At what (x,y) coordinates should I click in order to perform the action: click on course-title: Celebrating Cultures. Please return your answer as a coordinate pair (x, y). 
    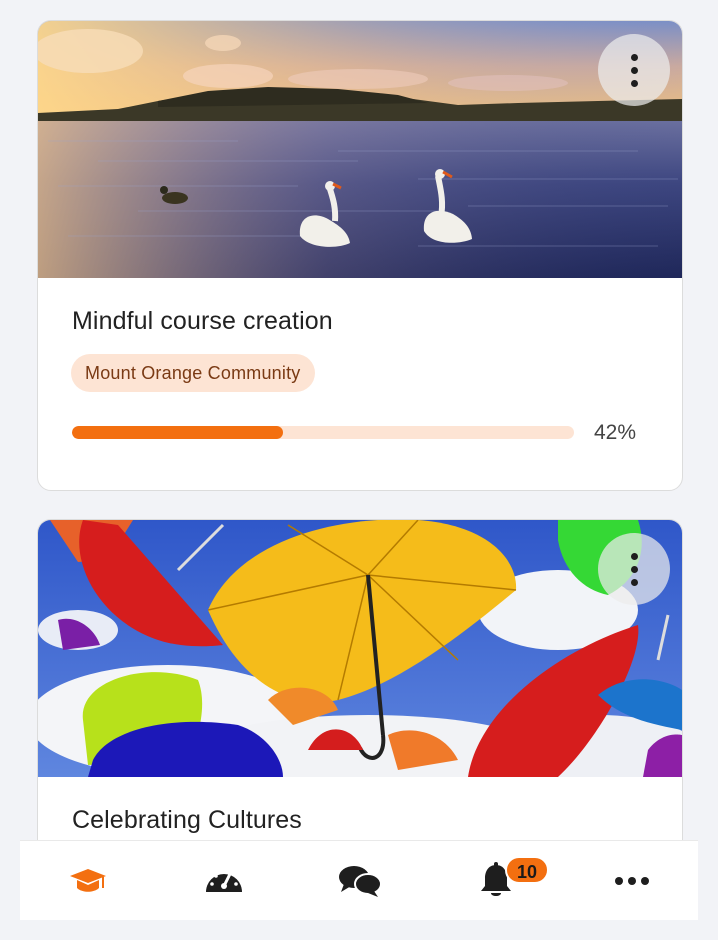
    Looking at the image, I should click on (187, 820).